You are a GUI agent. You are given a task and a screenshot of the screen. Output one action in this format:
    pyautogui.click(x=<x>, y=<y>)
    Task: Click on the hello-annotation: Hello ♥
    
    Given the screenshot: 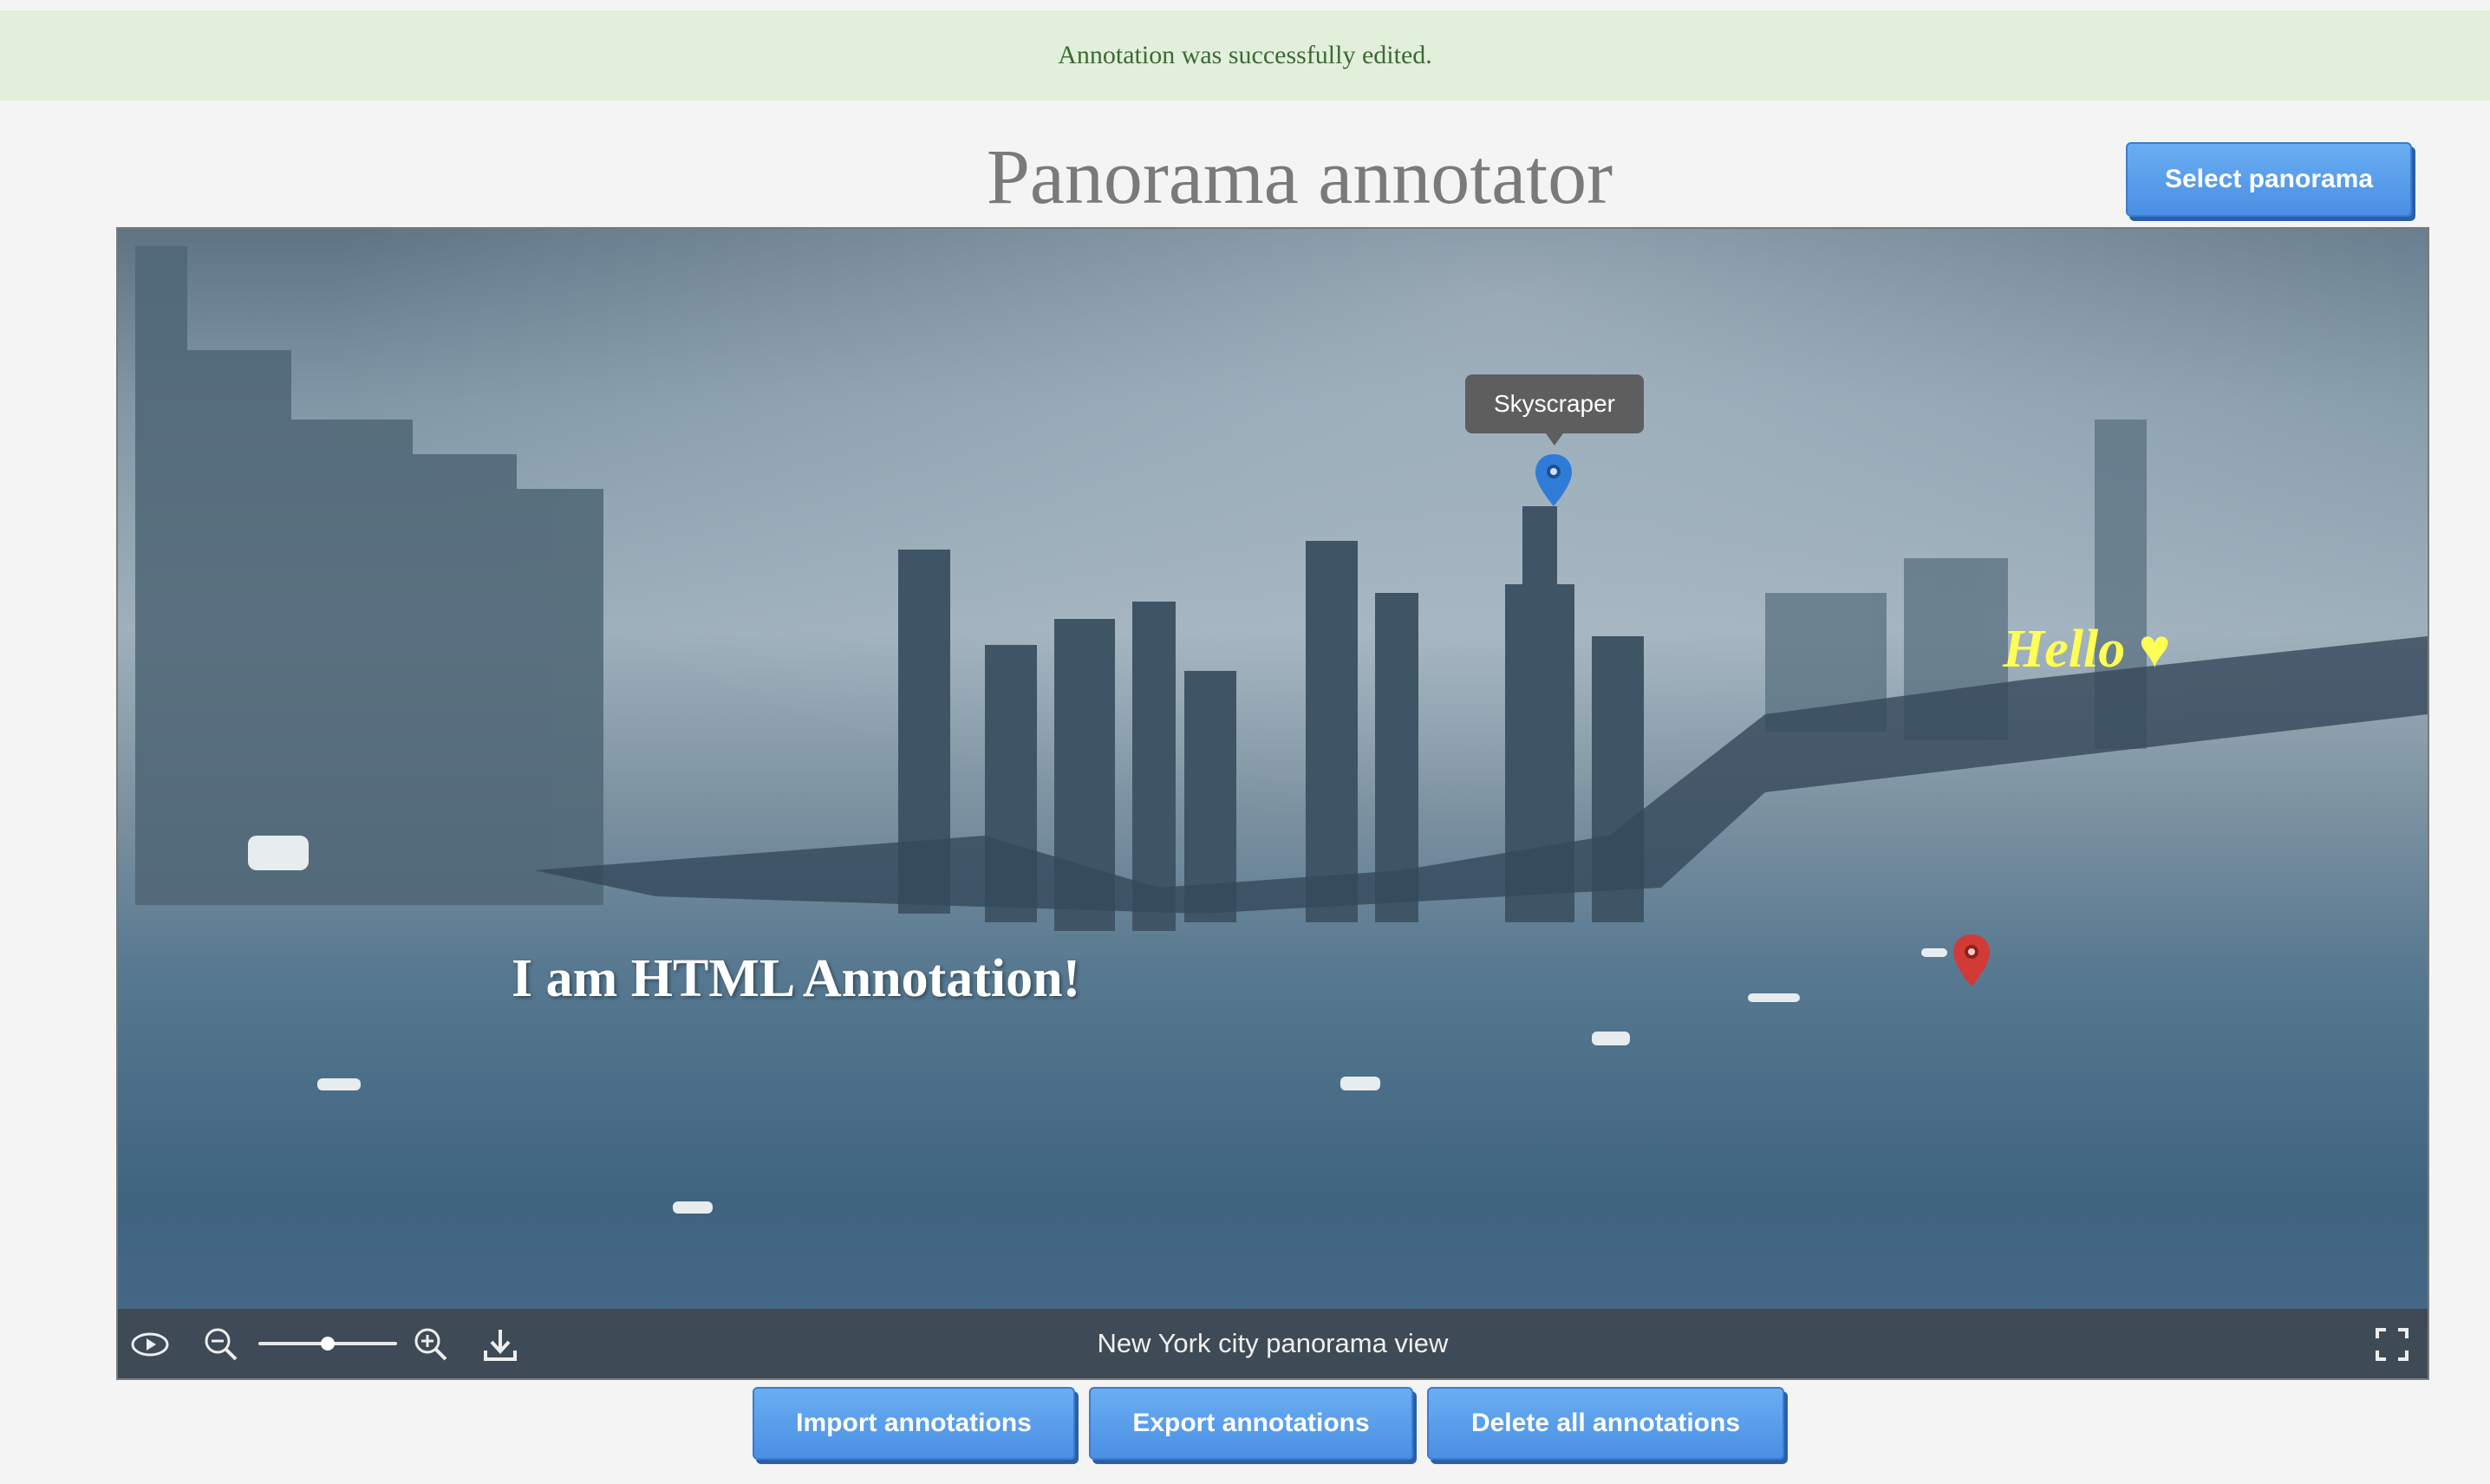 What is the action you would take?
    pyautogui.click(x=2087, y=649)
    